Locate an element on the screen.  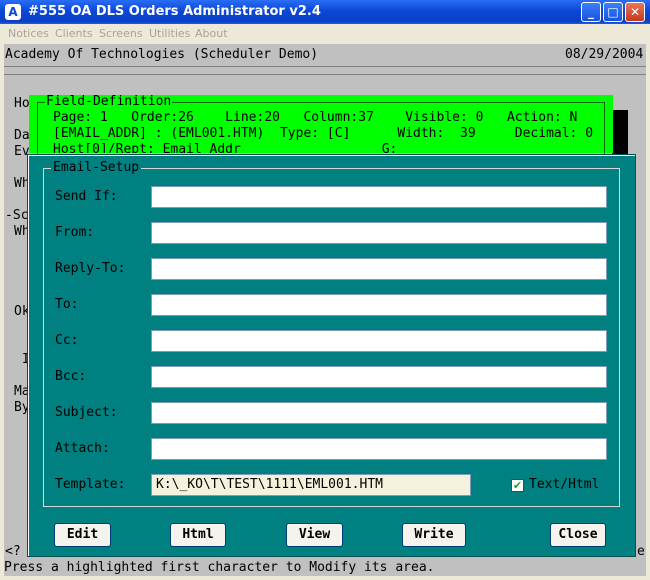
app-header-left: Academy Of Technologies (Scheduler Demo) is located at coordinates (162, 54).